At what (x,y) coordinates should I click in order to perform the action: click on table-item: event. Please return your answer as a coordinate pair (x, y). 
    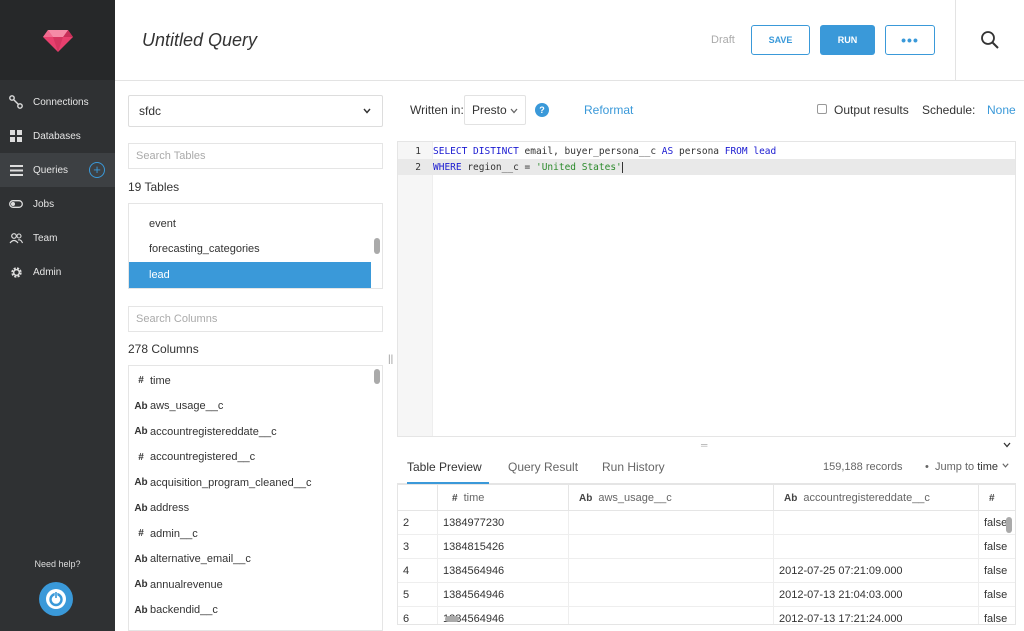
    Looking at the image, I should click on (255, 224).